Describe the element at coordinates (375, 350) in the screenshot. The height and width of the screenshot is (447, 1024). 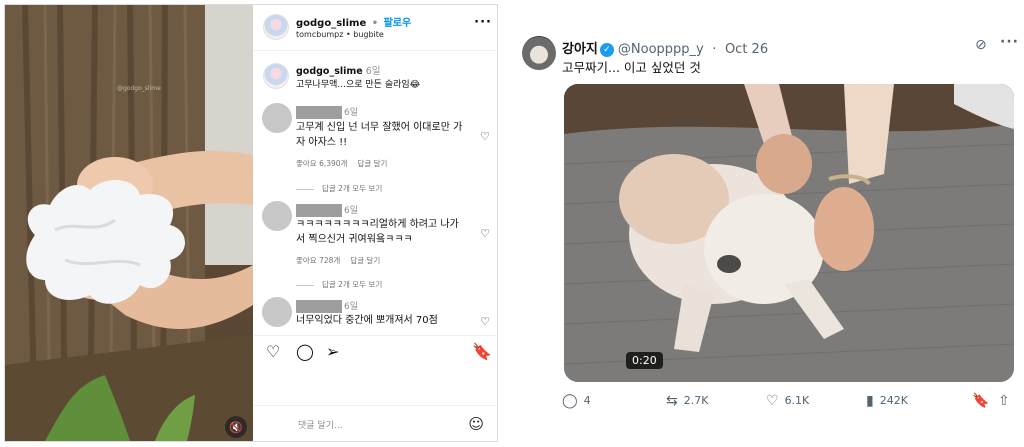
I see `post-action-bar: ♡ ◯ ➢ 🔖` at that location.